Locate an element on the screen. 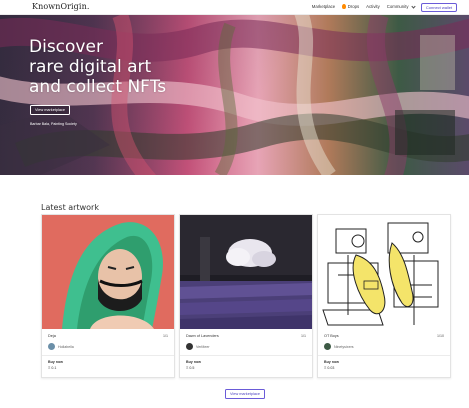  artwork-title: OT Boys is located at coordinates (331, 336).